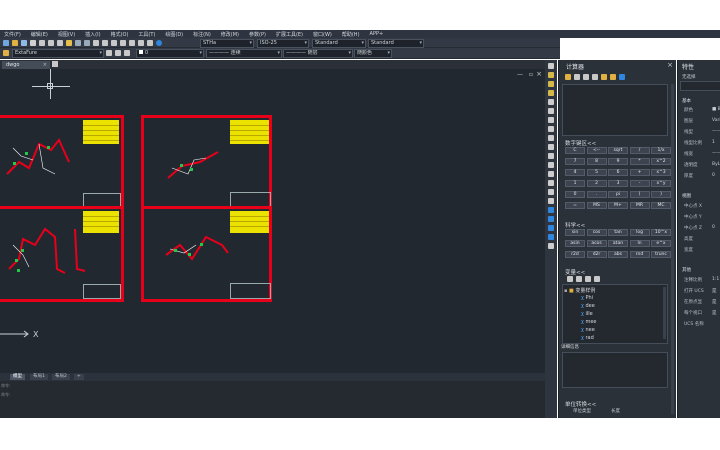  Describe the element at coordinates (123, 43) in the screenshot. I see `zoom-prev-icon` at that location.